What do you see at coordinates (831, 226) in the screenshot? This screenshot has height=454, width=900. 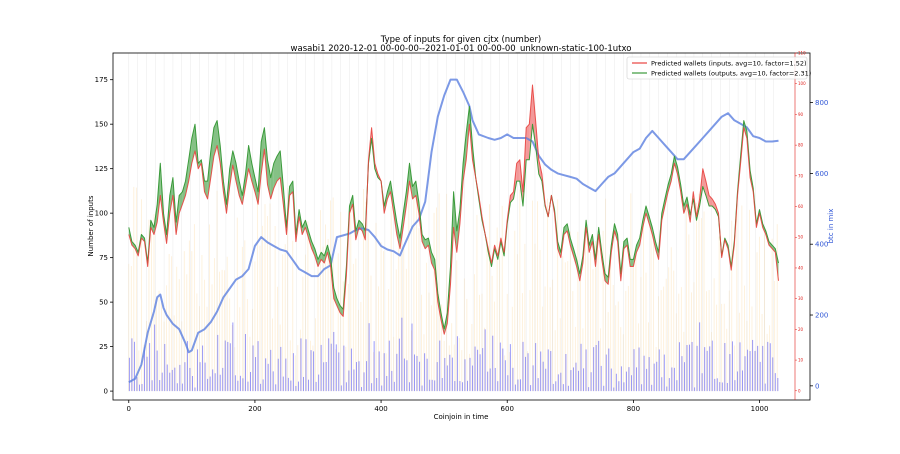 I see `y2-axis-label: btc in mix` at bounding box center [831, 226].